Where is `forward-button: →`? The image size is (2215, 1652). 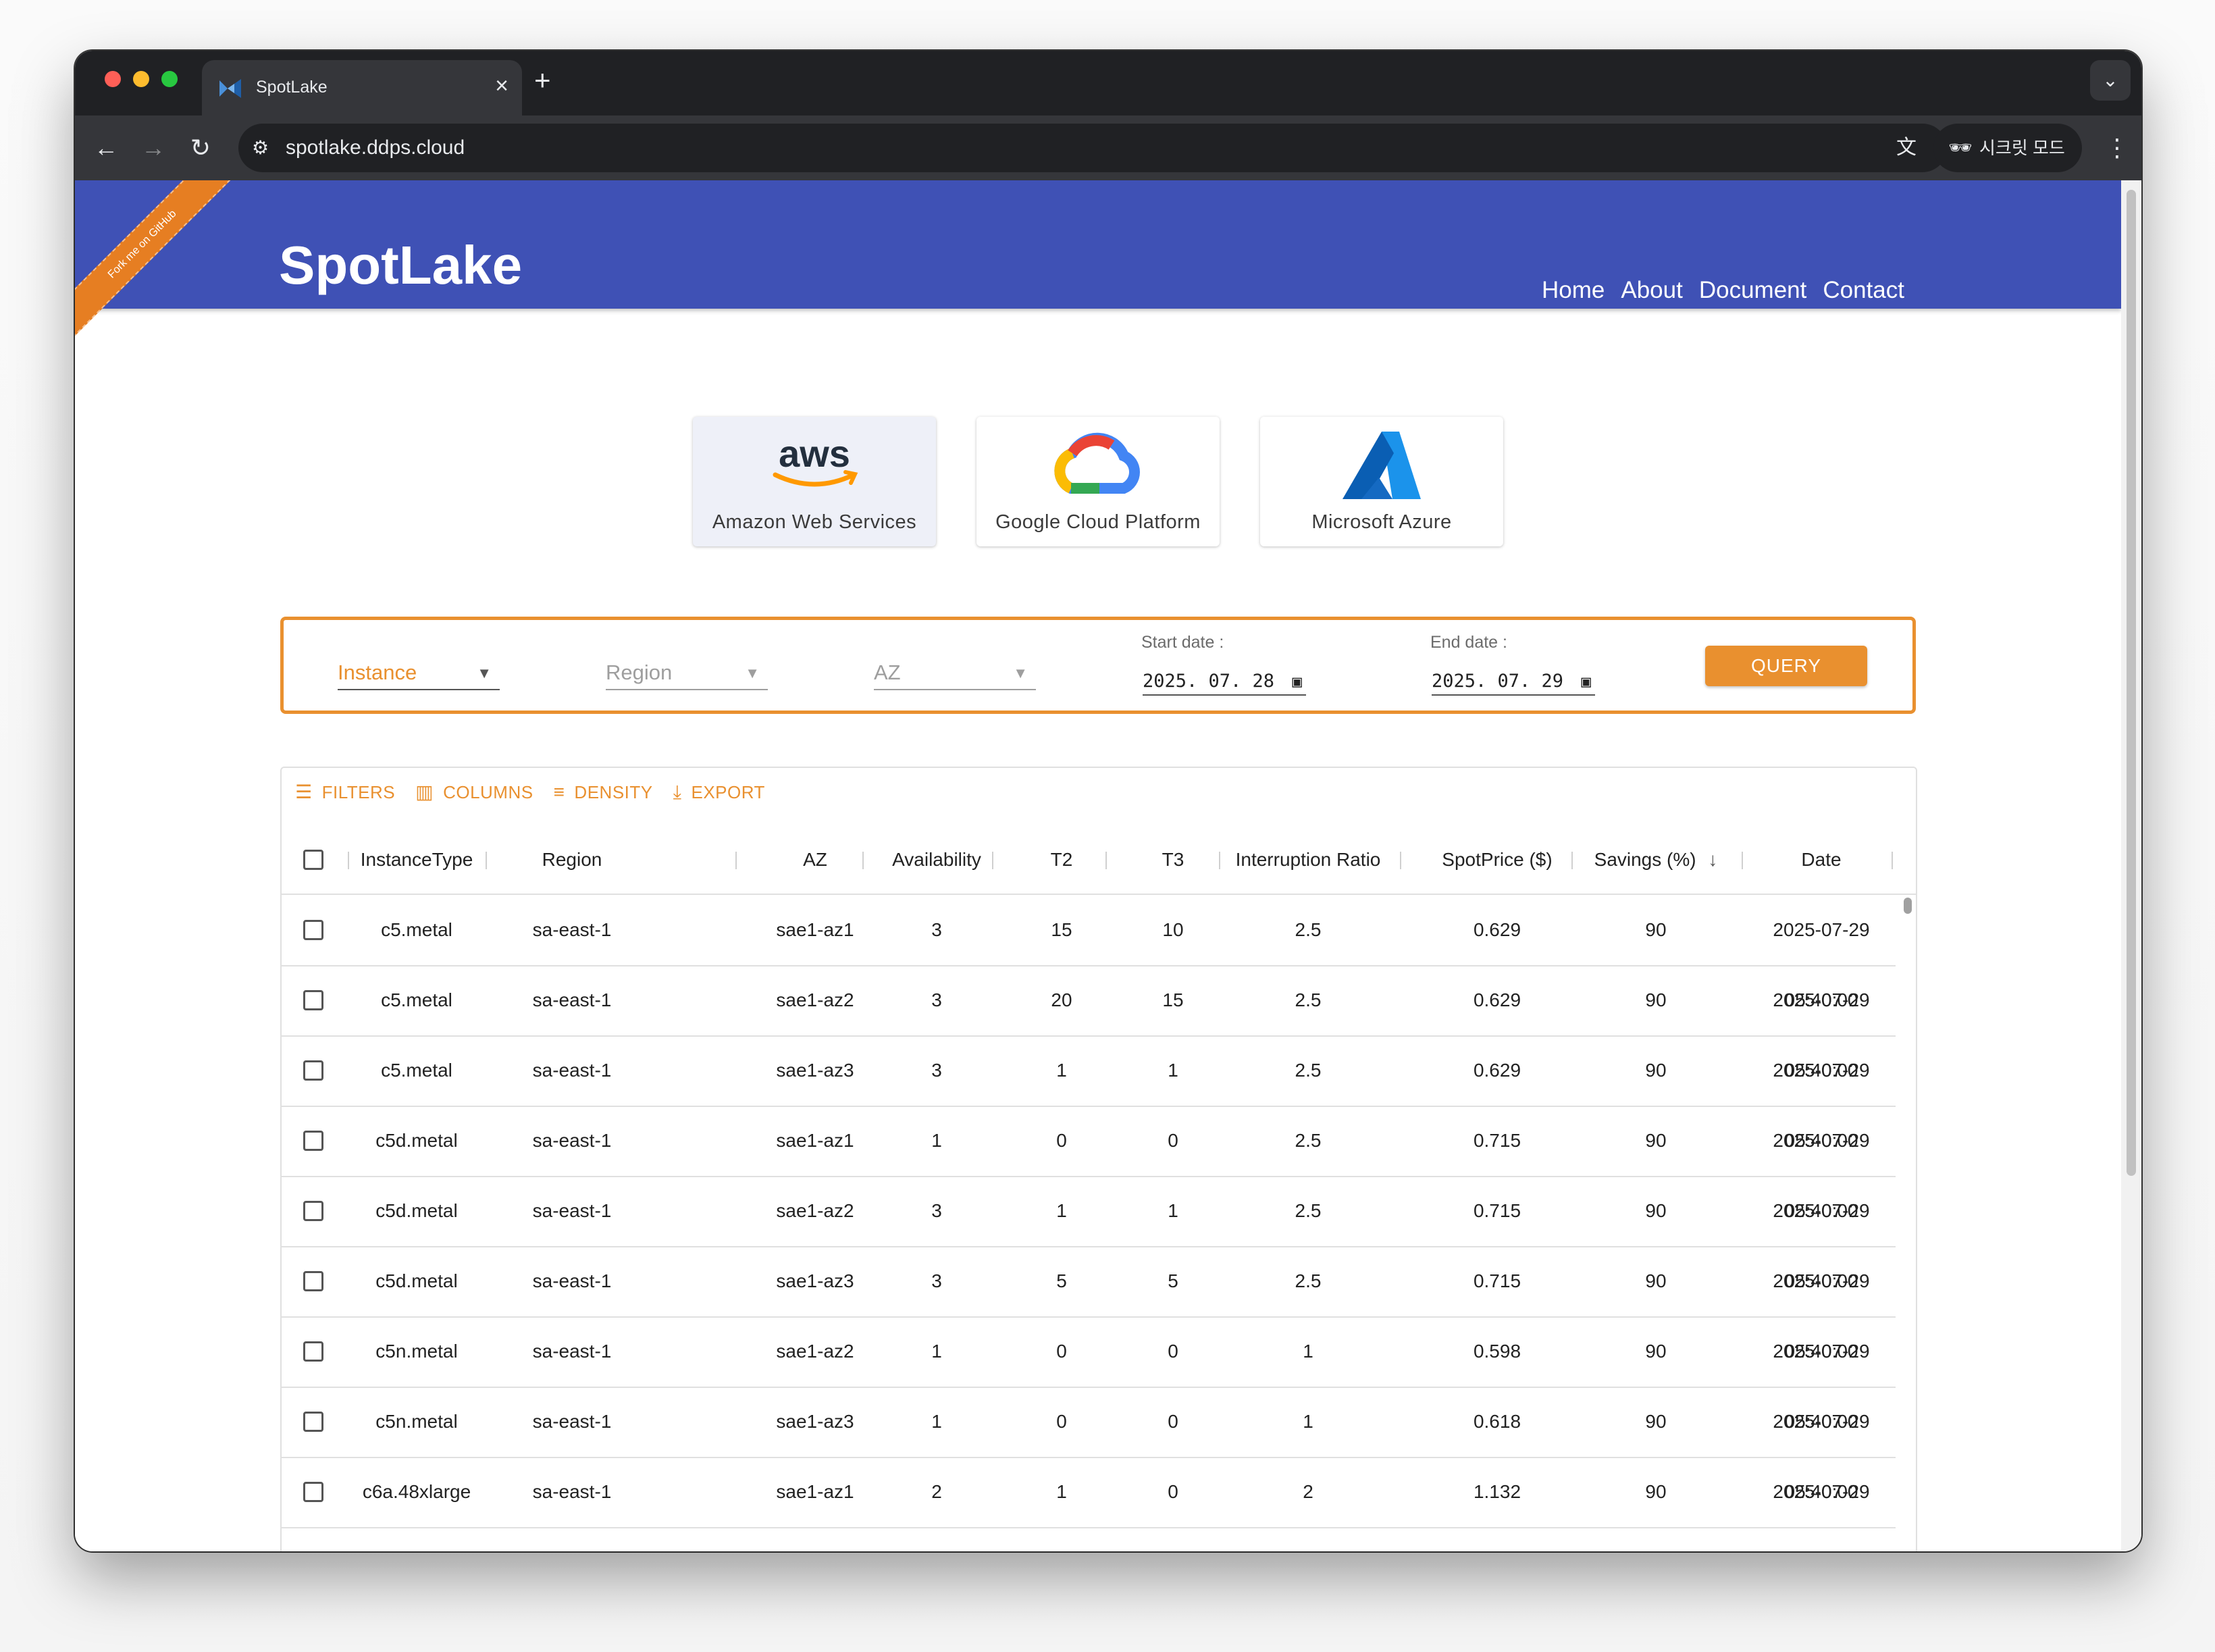
forward-button: → is located at coordinates (153, 148).